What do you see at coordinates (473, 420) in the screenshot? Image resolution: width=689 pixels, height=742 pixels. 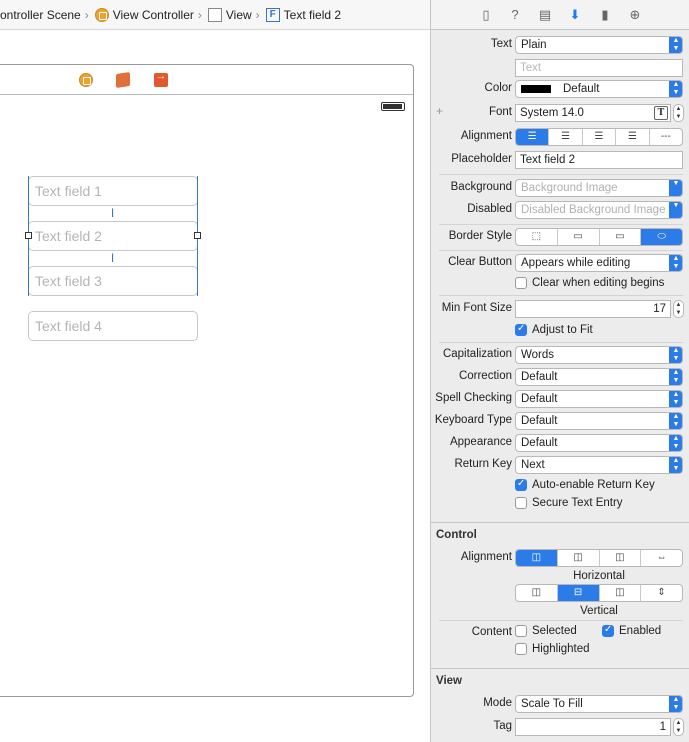 I see `keyboard-type-label: Keyboard Type` at bounding box center [473, 420].